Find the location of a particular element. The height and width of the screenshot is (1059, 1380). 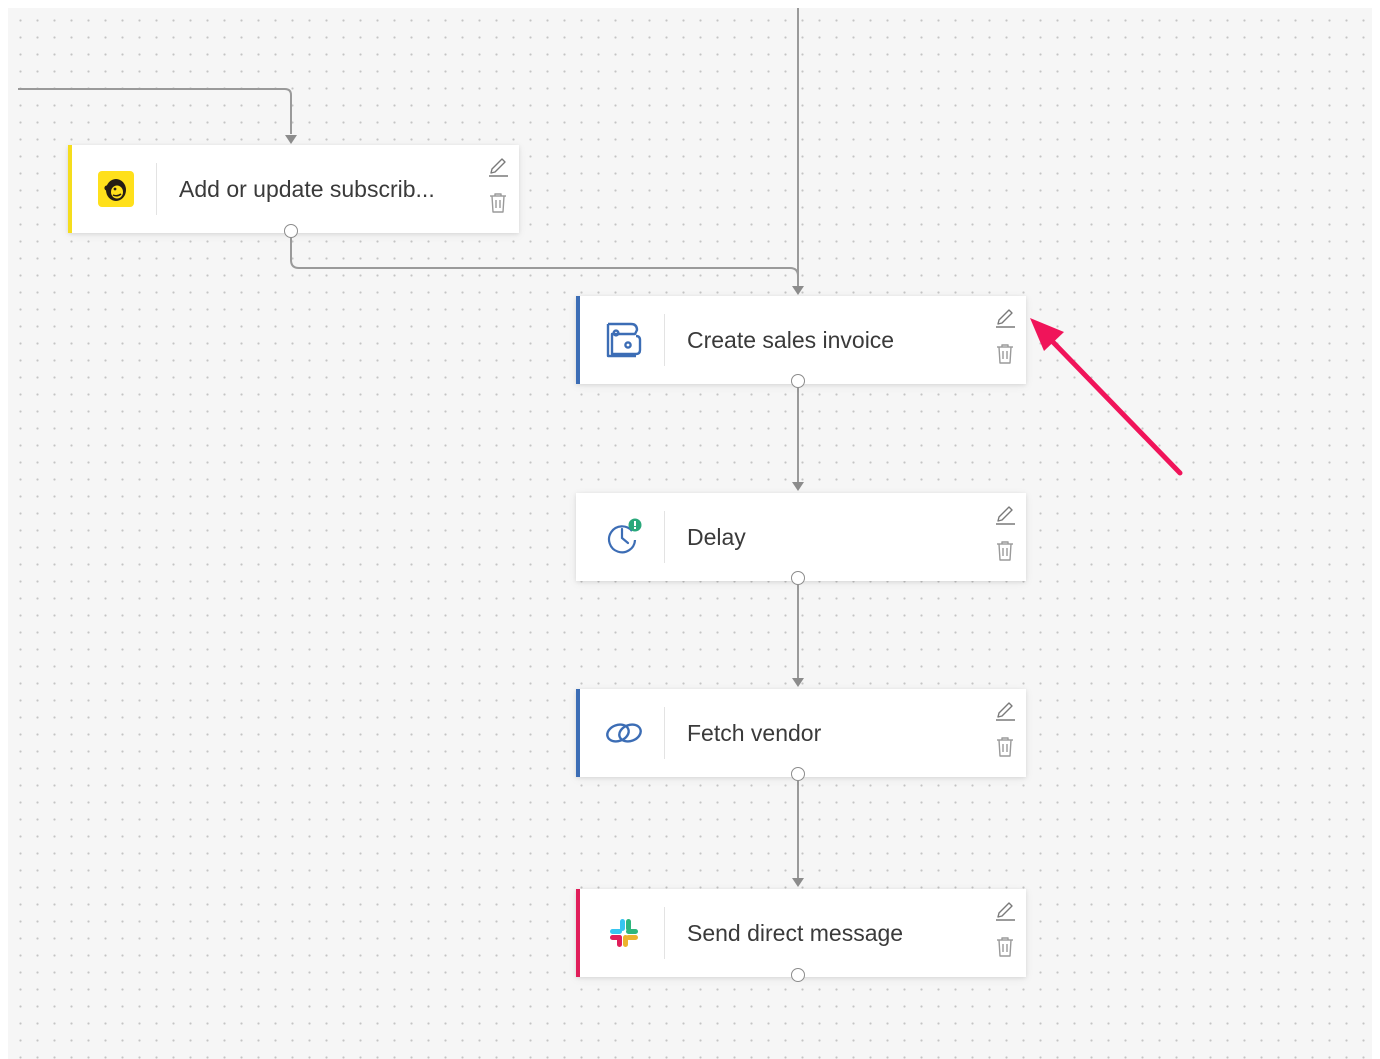

arrow-icon is located at coordinates (1106, 397).